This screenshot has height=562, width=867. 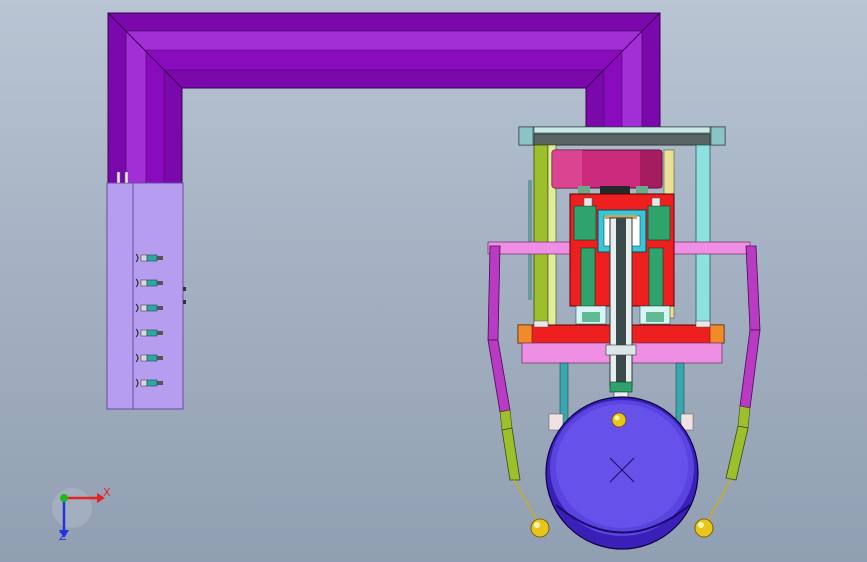 What do you see at coordinates (703, 235) in the screenshot?
I see `right-column` at bounding box center [703, 235].